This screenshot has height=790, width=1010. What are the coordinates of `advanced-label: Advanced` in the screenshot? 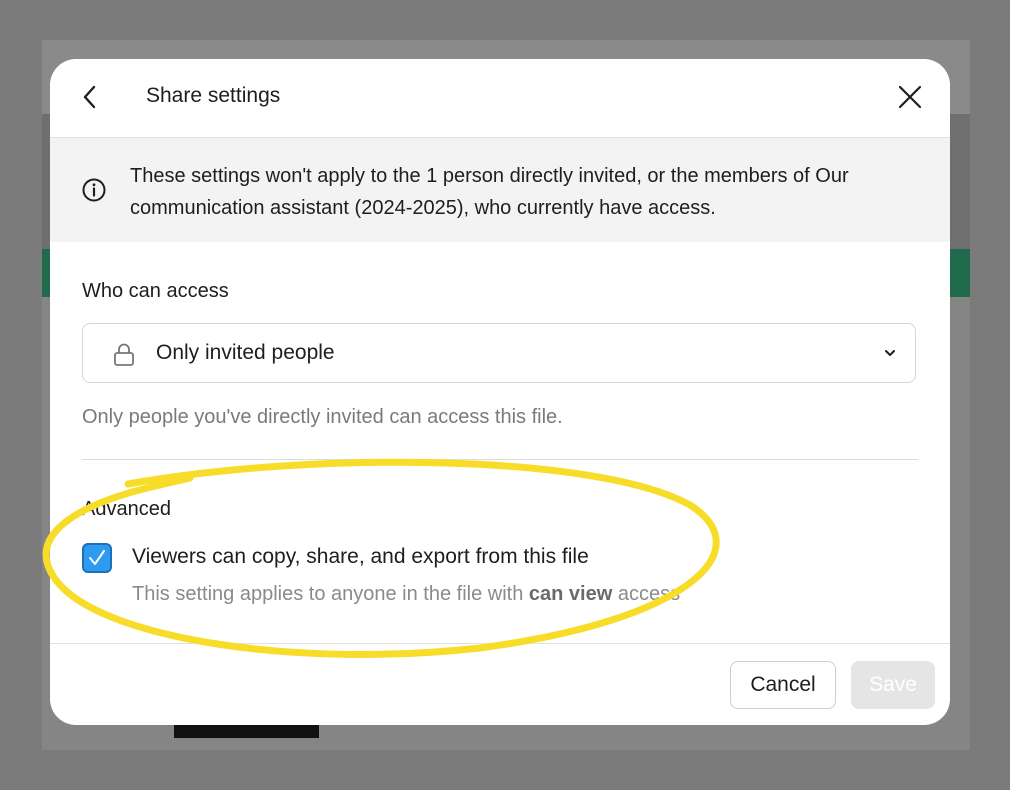 It's located at (126, 509).